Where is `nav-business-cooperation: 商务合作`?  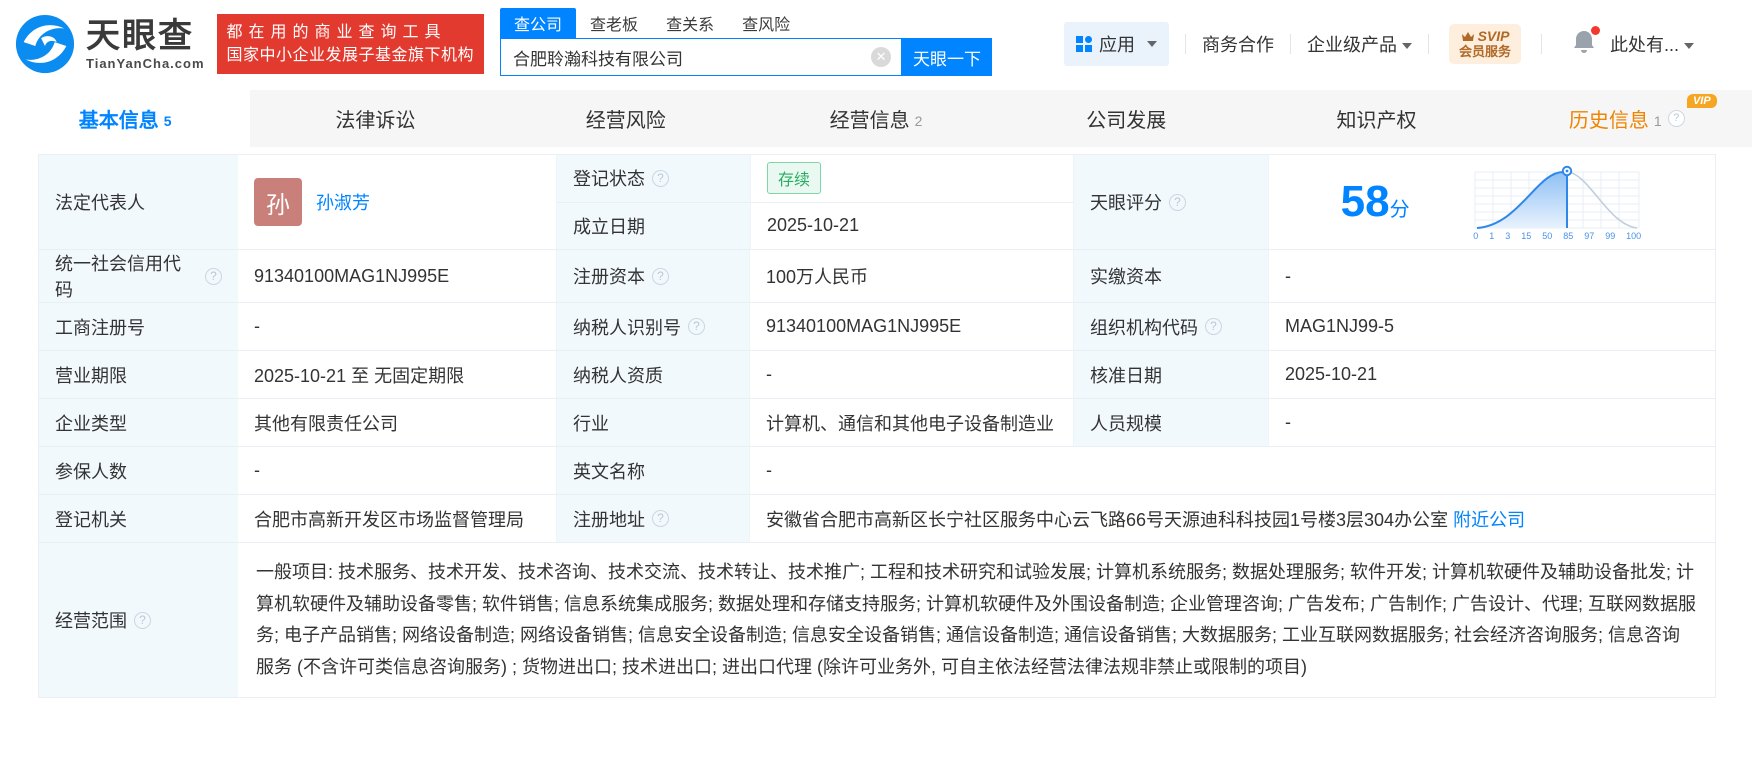
nav-business-cooperation: 商务合作 is located at coordinates (1238, 44).